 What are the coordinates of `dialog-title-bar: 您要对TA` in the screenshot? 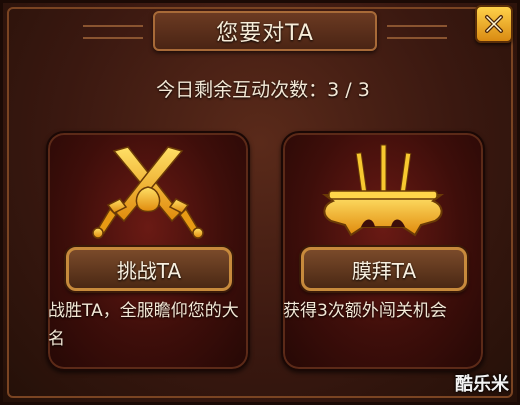 It's located at (265, 31).